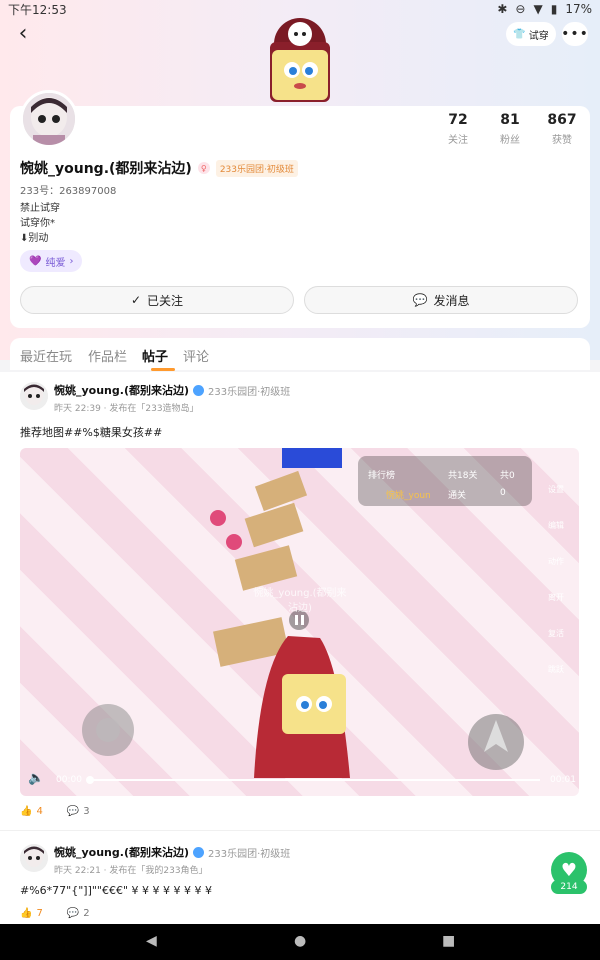 The image size is (600, 960). Describe the element at coordinates (71, 261) in the screenshot. I see `chevron-right-icon: ›` at that location.